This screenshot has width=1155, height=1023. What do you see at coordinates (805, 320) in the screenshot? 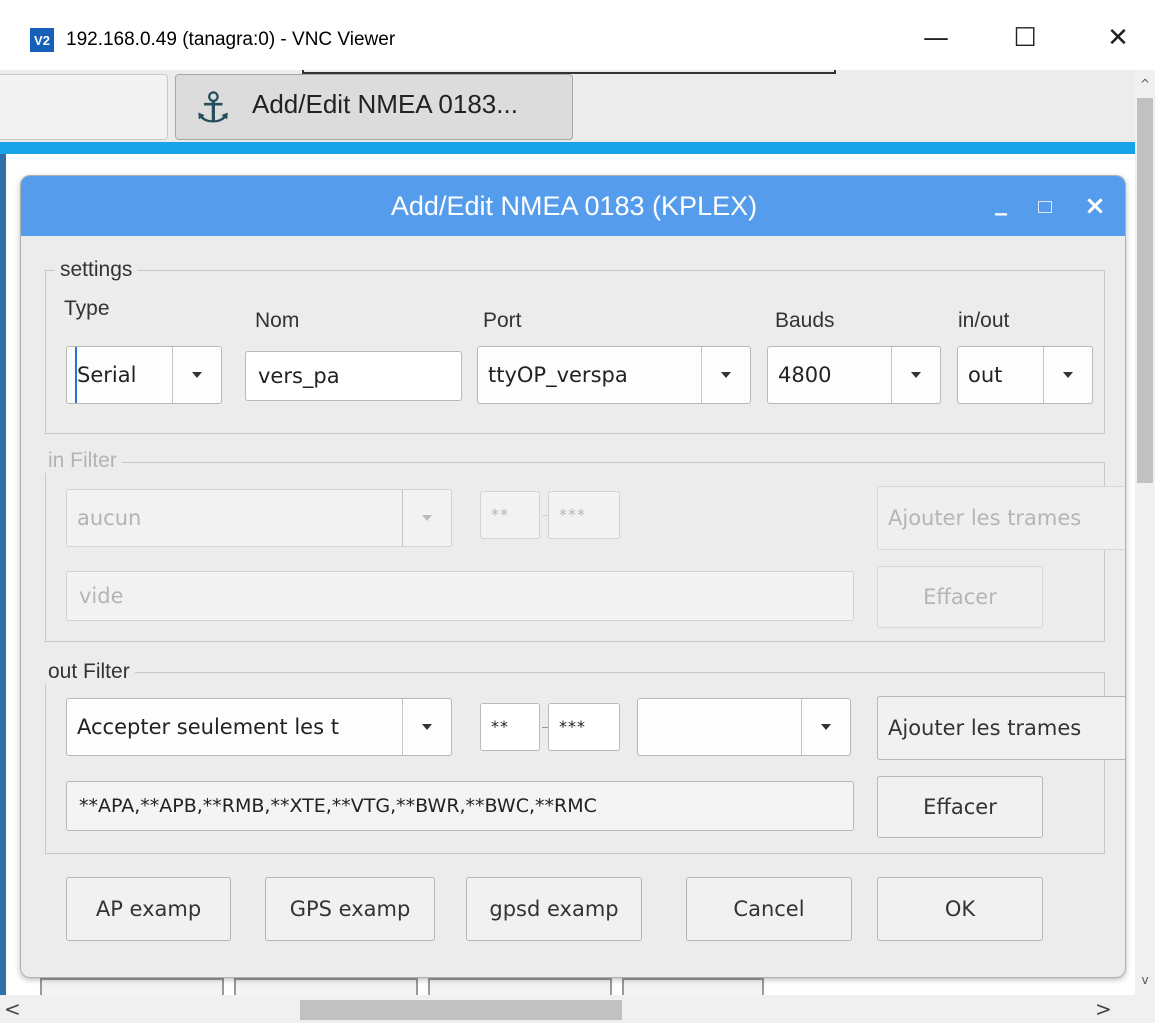
I see `bauds-label: Bauds` at bounding box center [805, 320].